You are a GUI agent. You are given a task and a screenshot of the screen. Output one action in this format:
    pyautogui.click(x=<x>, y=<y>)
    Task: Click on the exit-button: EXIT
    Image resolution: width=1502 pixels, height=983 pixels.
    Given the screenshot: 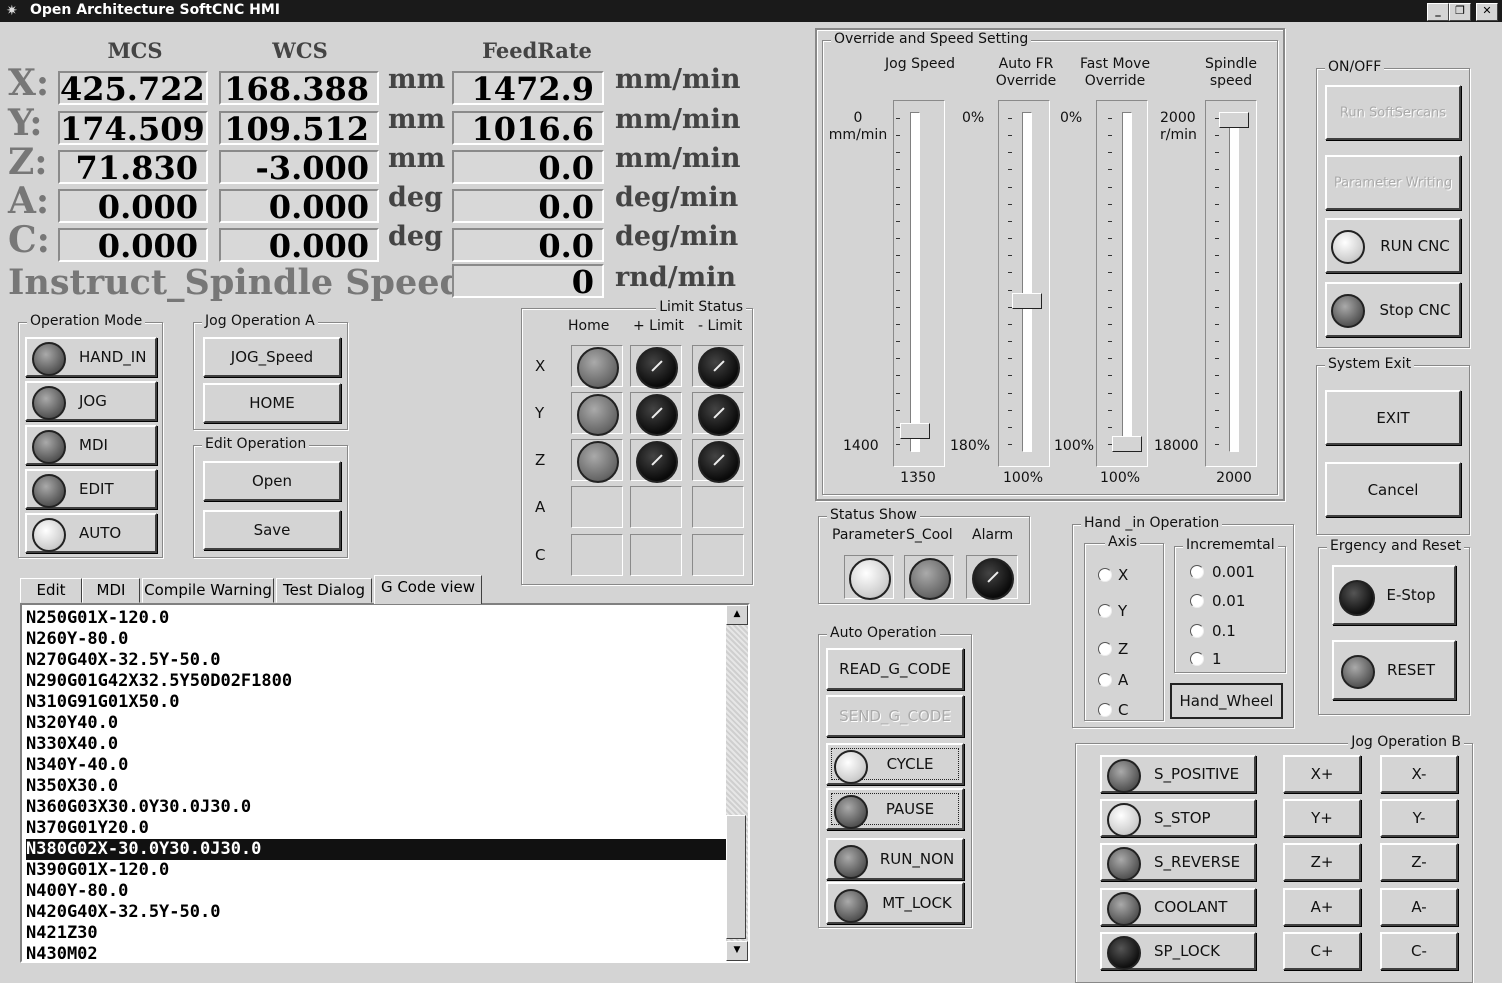 What is the action you would take?
    pyautogui.click(x=1393, y=417)
    